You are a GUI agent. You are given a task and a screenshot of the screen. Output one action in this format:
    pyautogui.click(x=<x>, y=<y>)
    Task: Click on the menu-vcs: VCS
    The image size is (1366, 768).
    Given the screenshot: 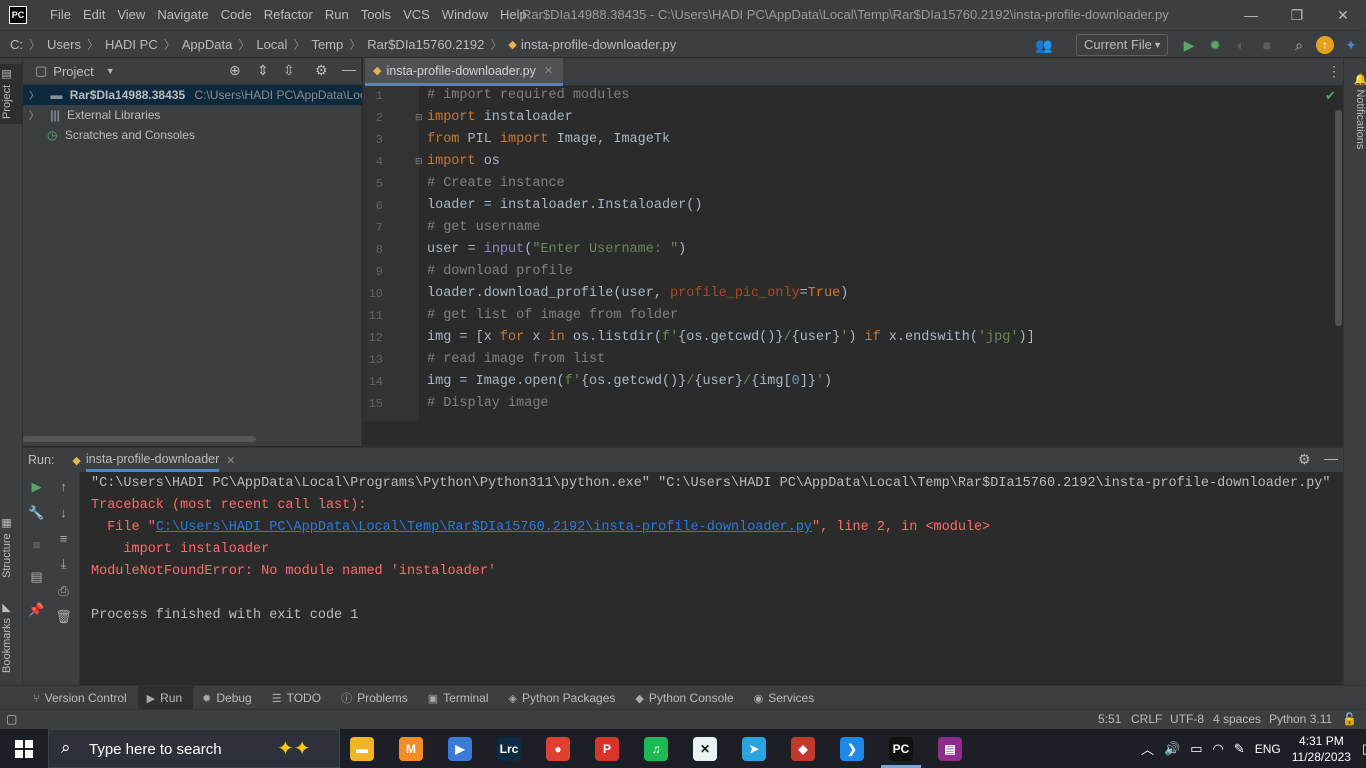 What is the action you would take?
    pyautogui.click(x=416, y=15)
    